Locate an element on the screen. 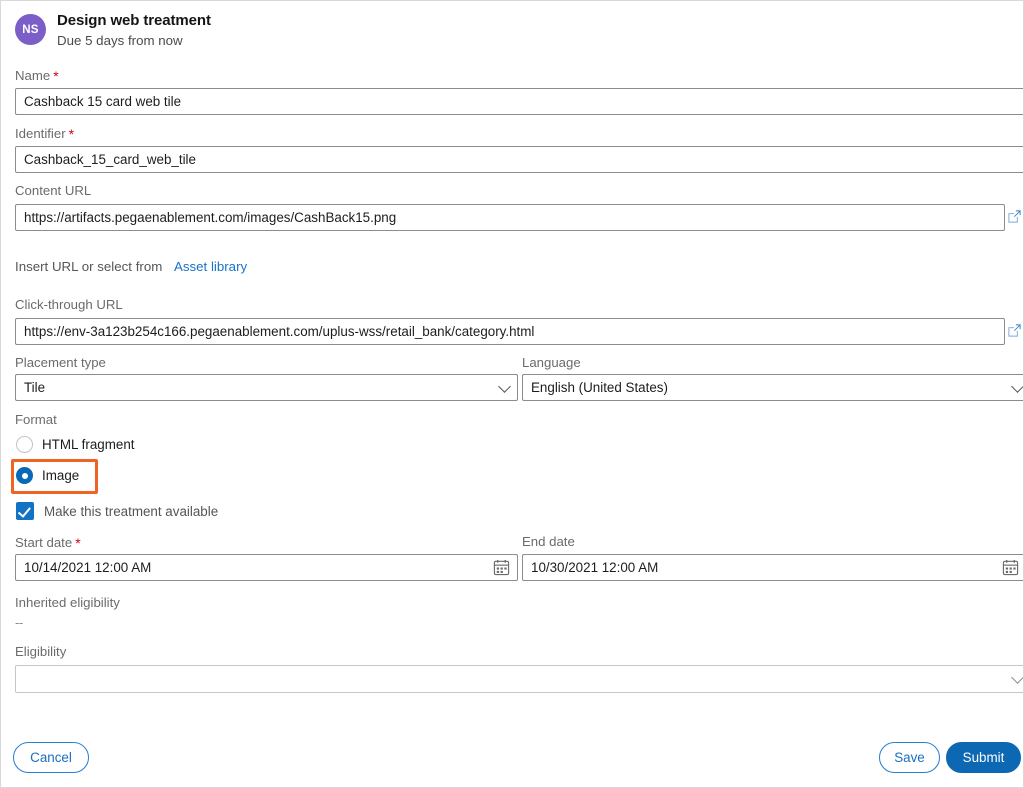 The height and width of the screenshot is (788, 1024). language-value: English (United States) is located at coordinates (599, 387).